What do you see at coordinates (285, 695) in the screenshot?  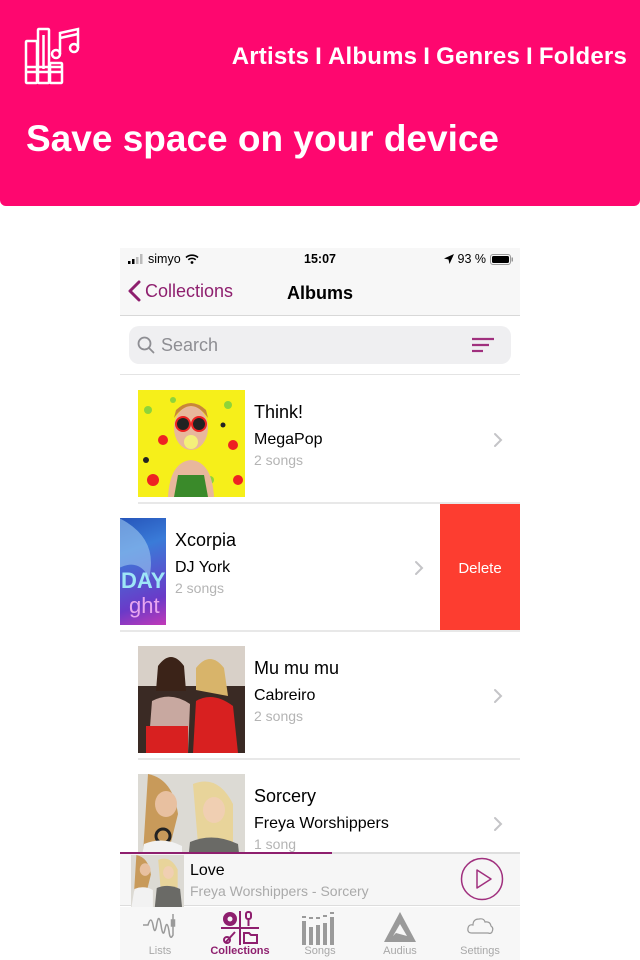 I see `album-artist: Cabreiro` at bounding box center [285, 695].